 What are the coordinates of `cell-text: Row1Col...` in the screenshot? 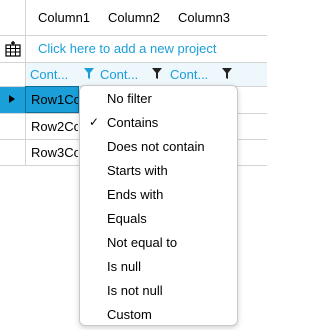 It's located at (54, 99).